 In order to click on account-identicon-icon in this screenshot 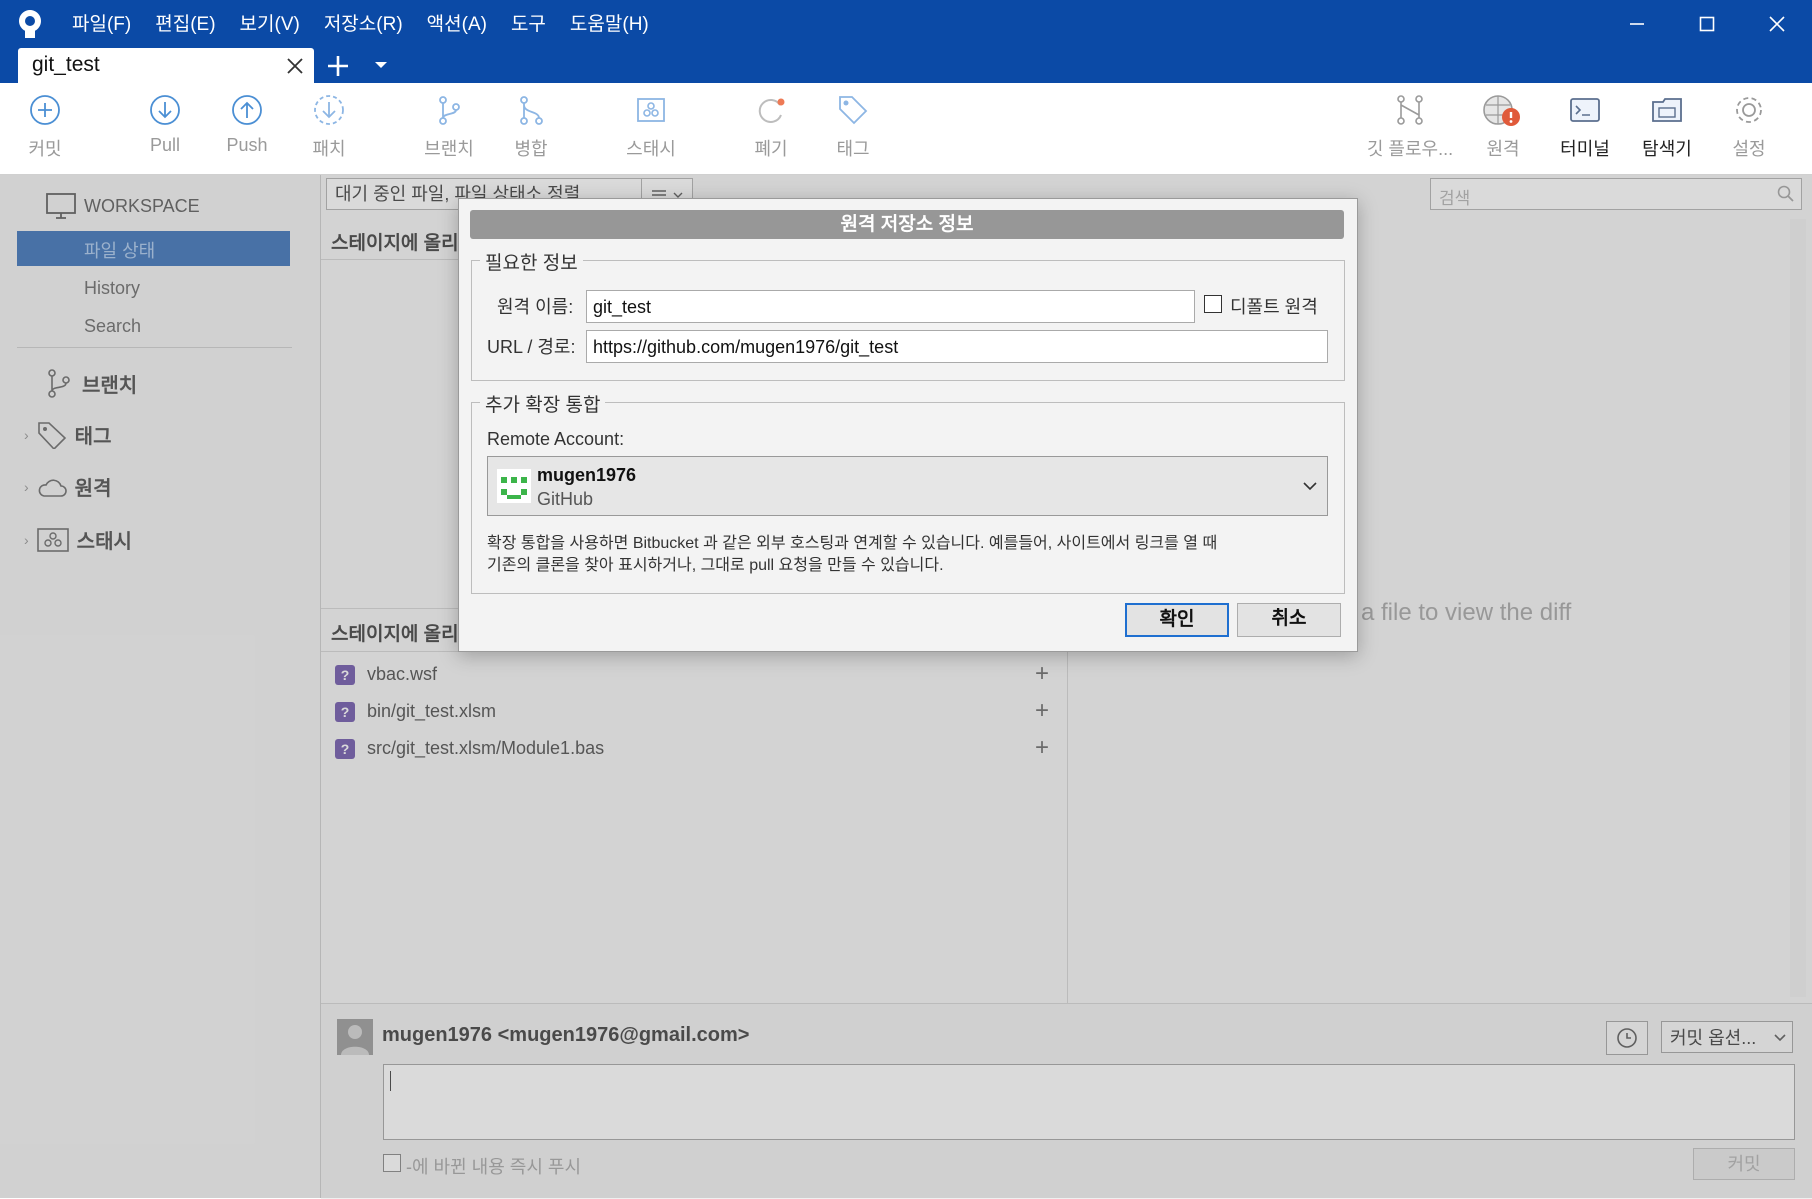, I will do `click(514, 486)`.